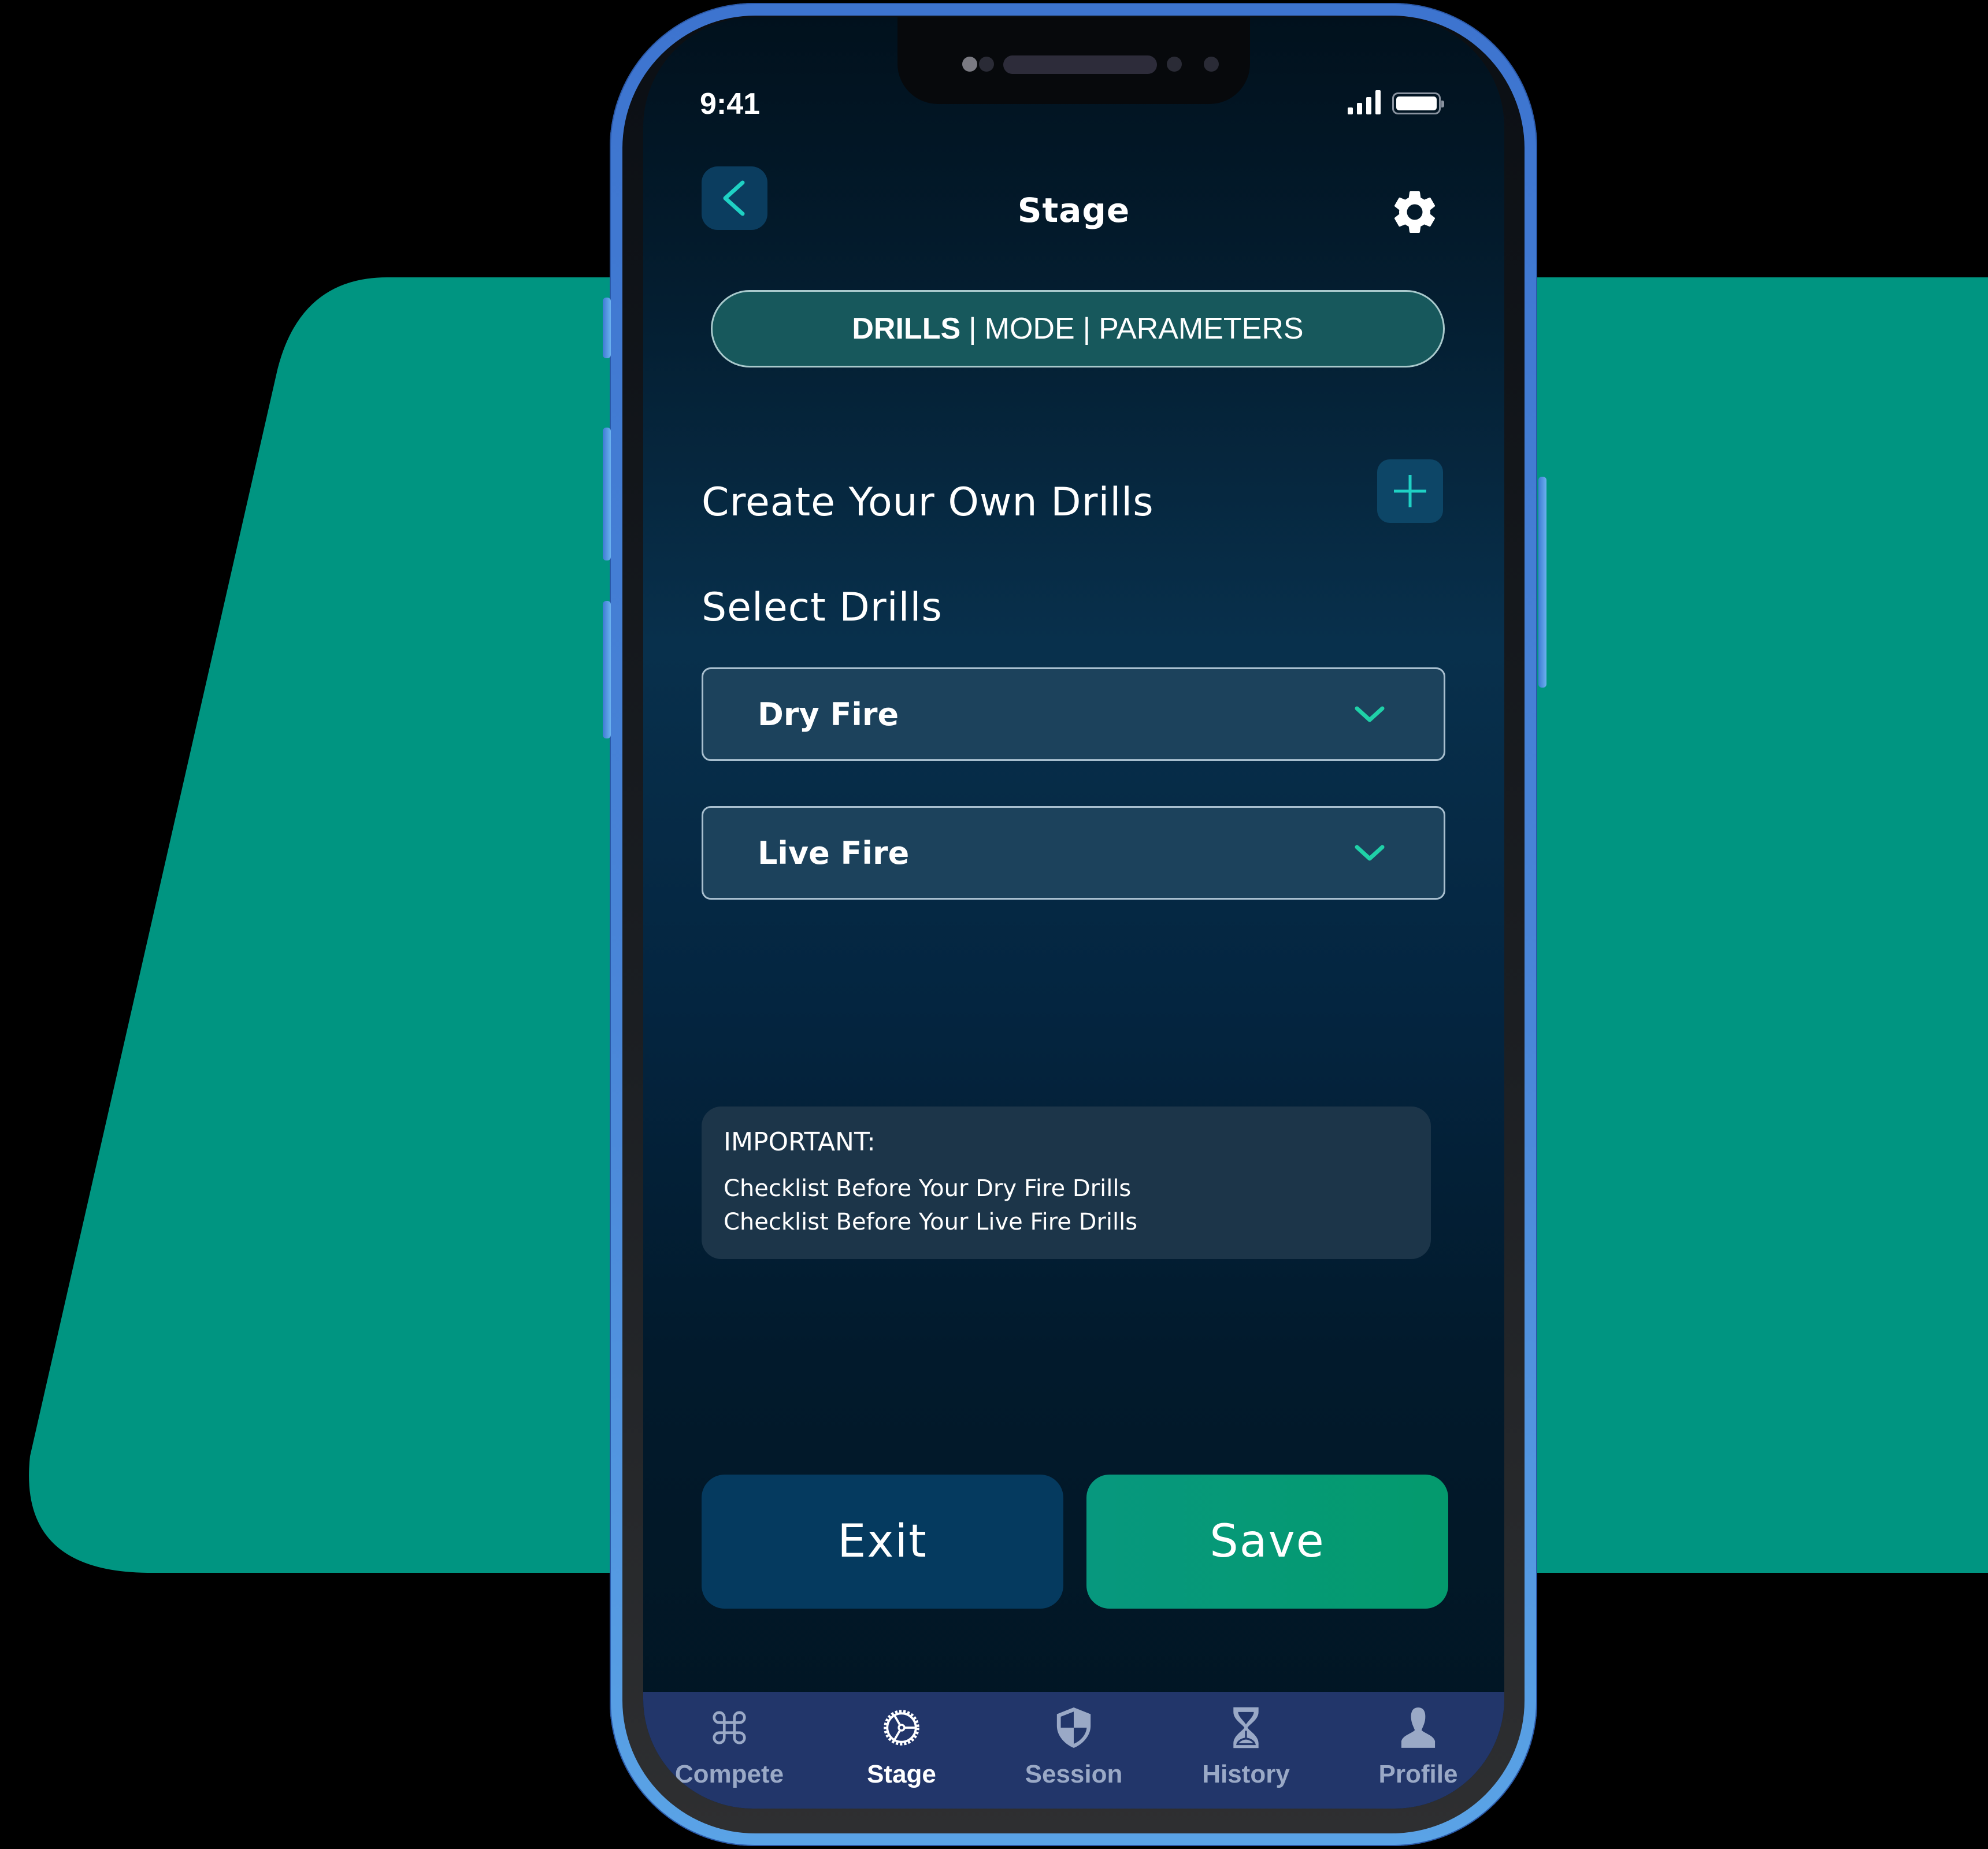  What do you see at coordinates (729, 1774) in the screenshot?
I see `tab-label: Compete` at bounding box center [729, 1774].